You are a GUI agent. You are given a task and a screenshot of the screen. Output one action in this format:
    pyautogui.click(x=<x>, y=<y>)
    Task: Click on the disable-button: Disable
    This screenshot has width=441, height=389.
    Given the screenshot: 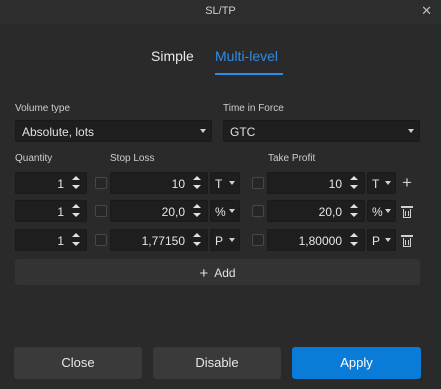 What is the action you would take?
    pyautogui.click(x=217, y=363)
    